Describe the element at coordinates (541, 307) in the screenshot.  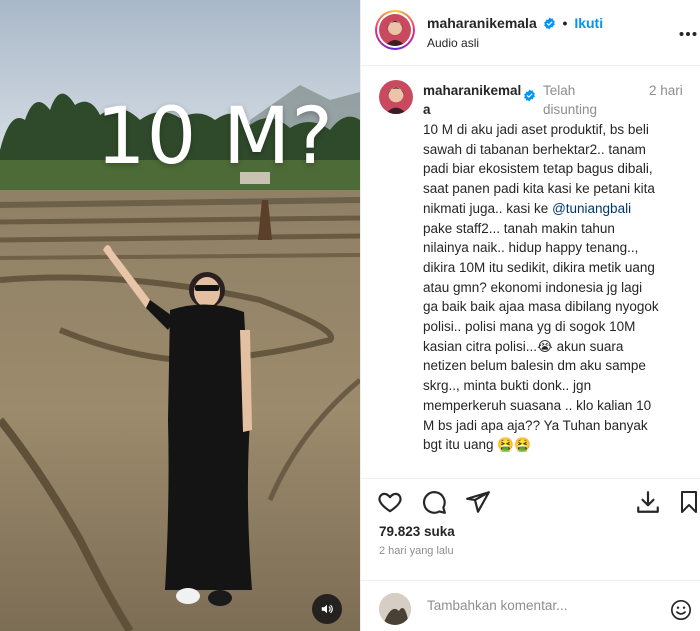
I see `caption-line: ga baik baik ajaa masa dibilang nyogok` at that location.